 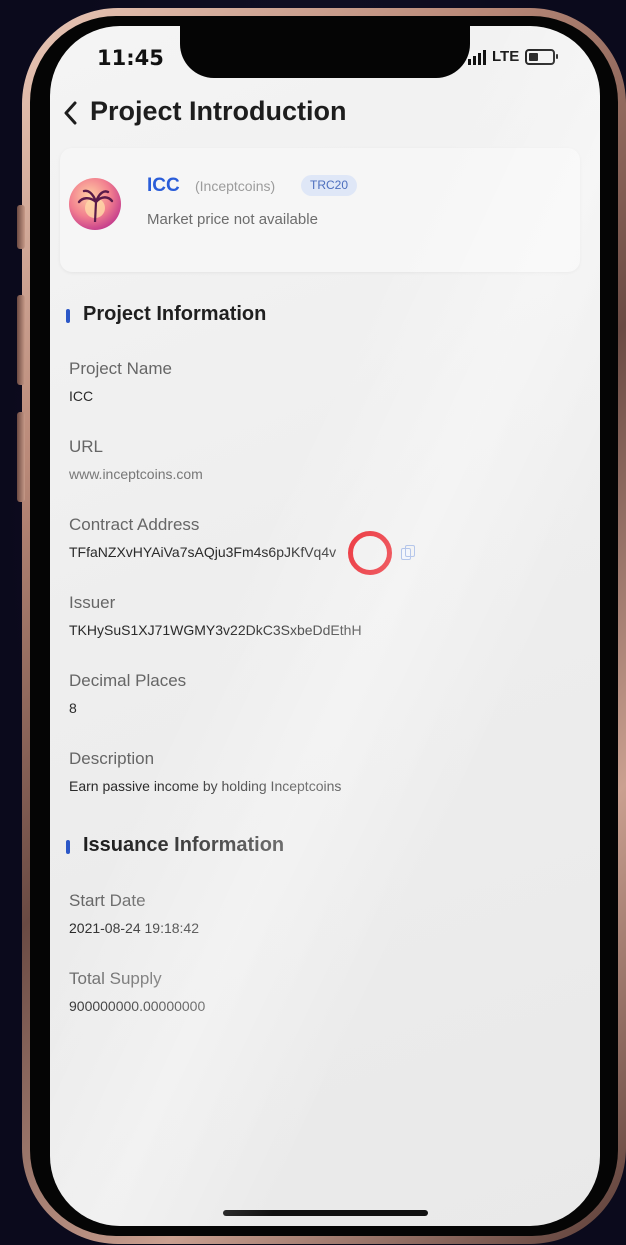 I want to click on field-label-decimal-places: Decimal Places, so click(x=128, y=680).